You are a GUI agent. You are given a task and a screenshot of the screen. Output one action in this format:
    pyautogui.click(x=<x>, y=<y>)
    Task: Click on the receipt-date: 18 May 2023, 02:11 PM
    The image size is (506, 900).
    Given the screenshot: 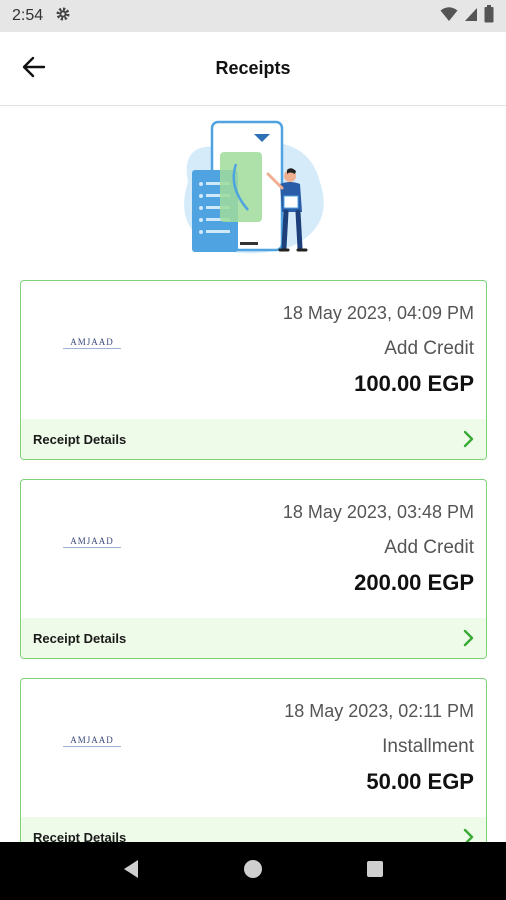 What is the action you would take?
    pyautogui.click(x=379, y=711)
    